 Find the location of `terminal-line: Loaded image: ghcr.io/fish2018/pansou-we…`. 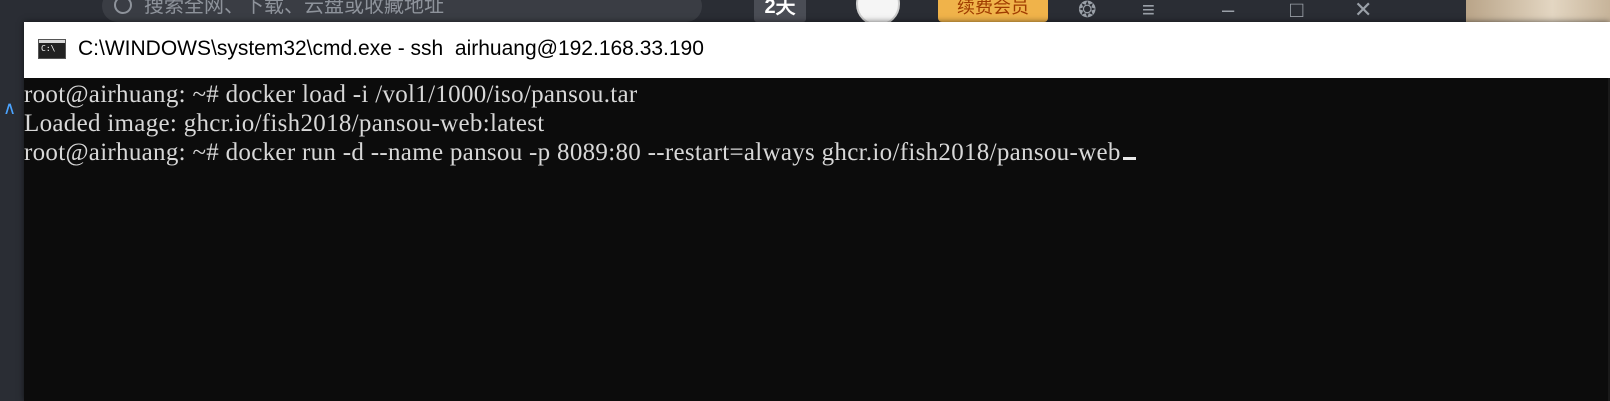

terminal-line: Loaded image: ghcr.io/fish2018/pansou-we… is located at coordinates (817, 123).